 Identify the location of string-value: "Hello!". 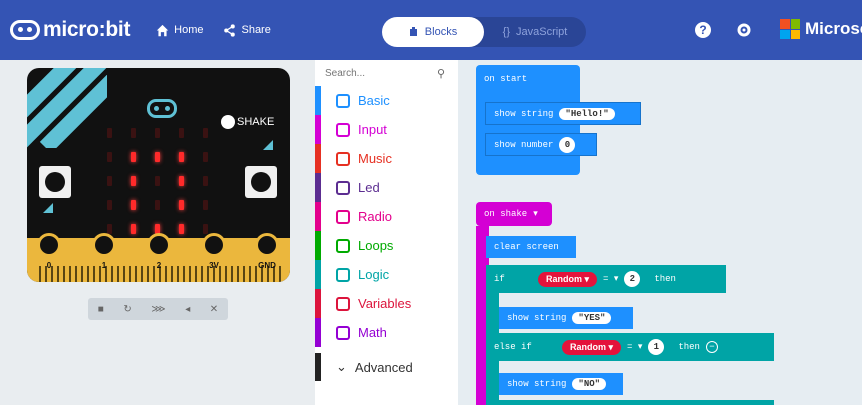
(587, 113).